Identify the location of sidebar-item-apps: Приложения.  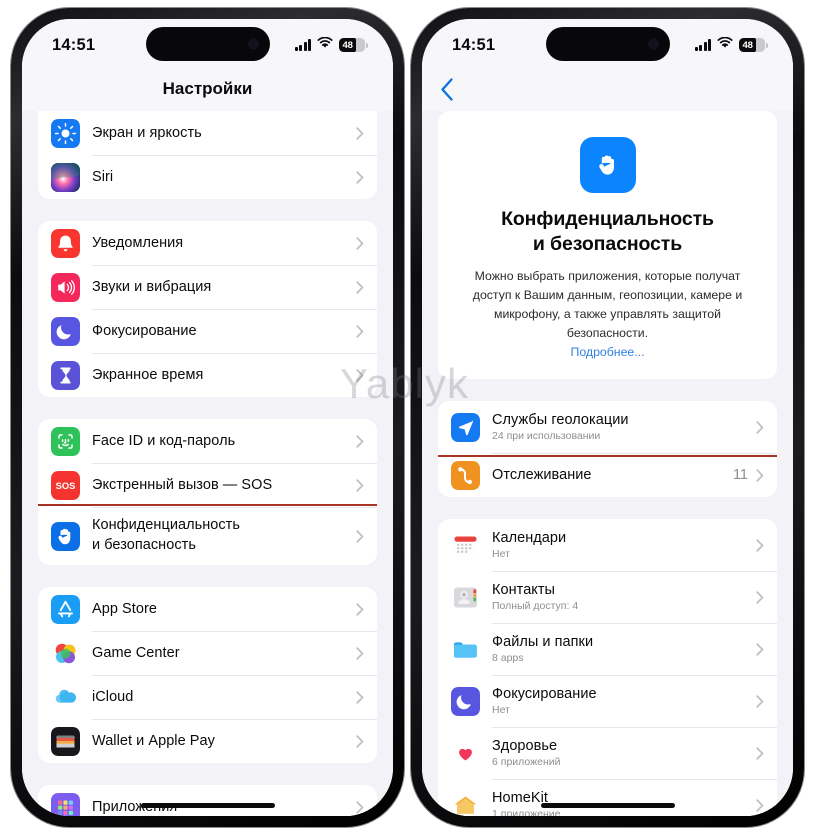
(207, 800).